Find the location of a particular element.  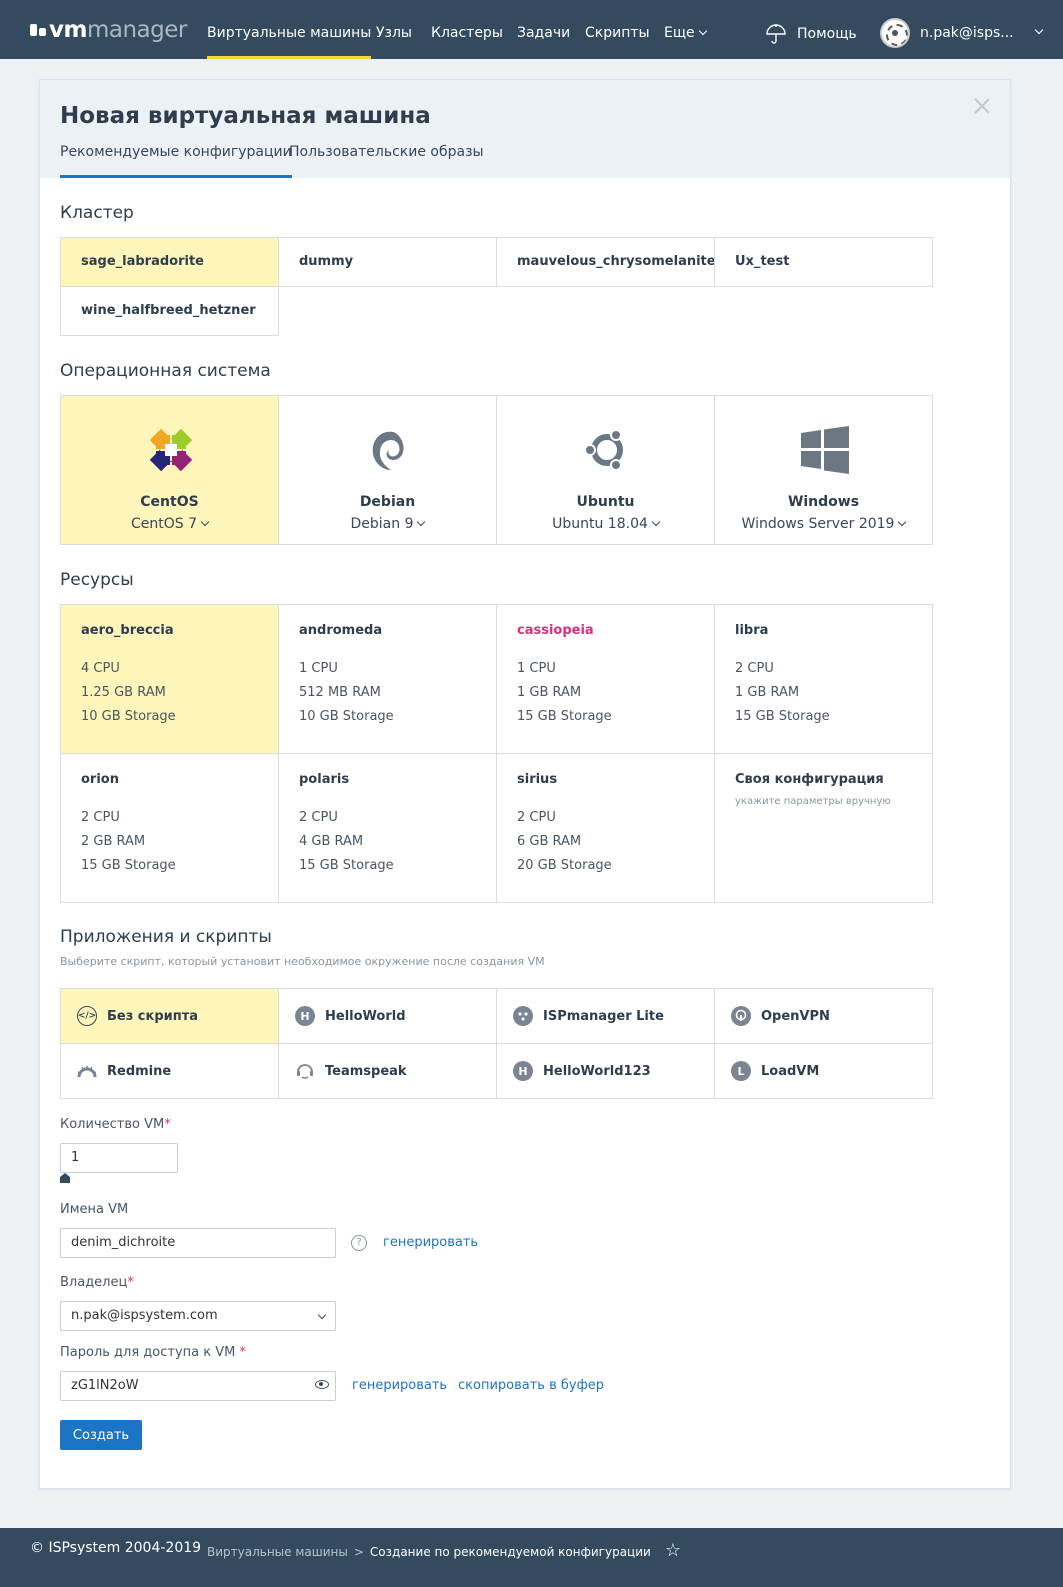

tab-custom-images: Пользовательские образы is located at coordinates (386, 161).